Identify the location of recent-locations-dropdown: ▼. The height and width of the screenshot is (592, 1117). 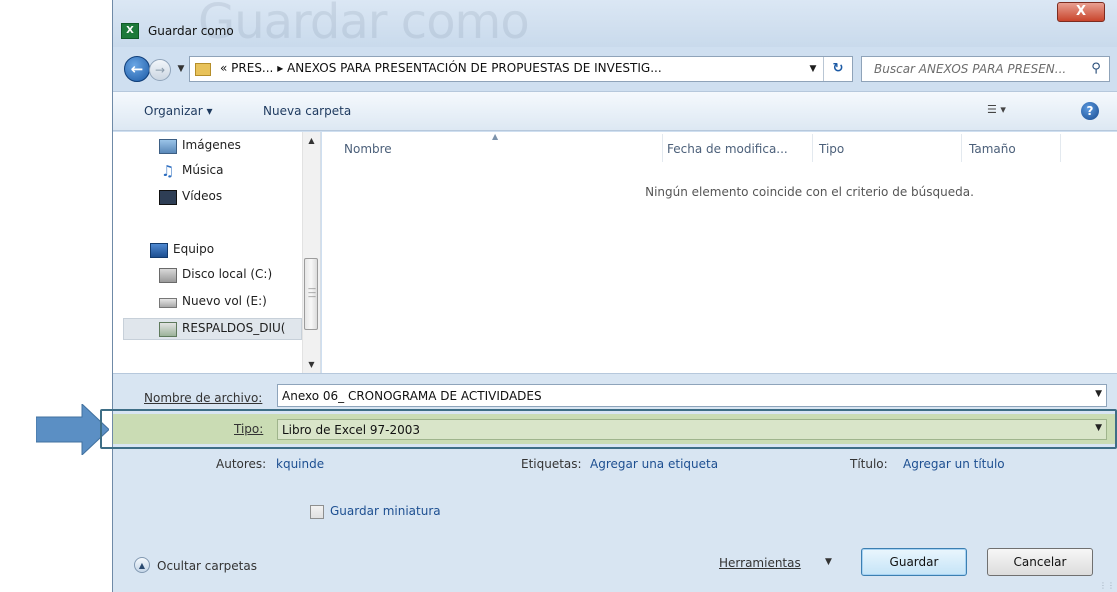
(181, 69).